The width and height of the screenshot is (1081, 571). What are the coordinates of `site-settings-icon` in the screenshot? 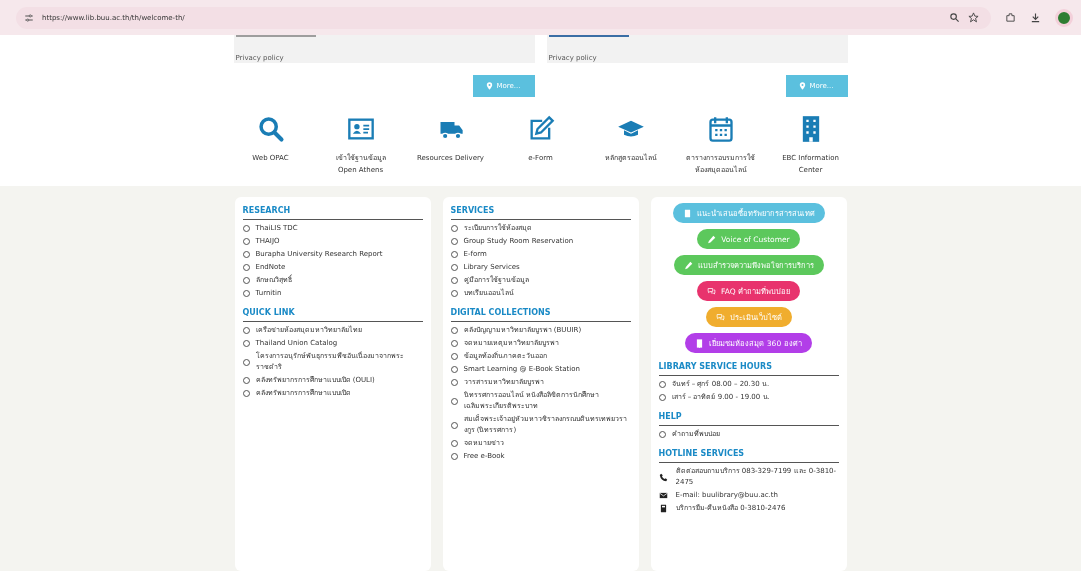 It's located at (29, 17).